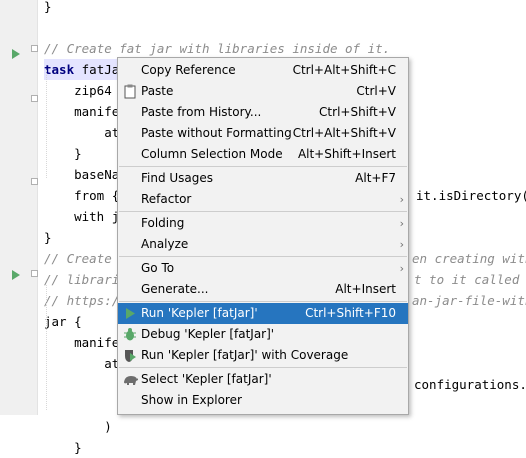 This screenshot has height=458, width=526. I want to click on menu-item-label: Show in Explorer, so click(191, 400).